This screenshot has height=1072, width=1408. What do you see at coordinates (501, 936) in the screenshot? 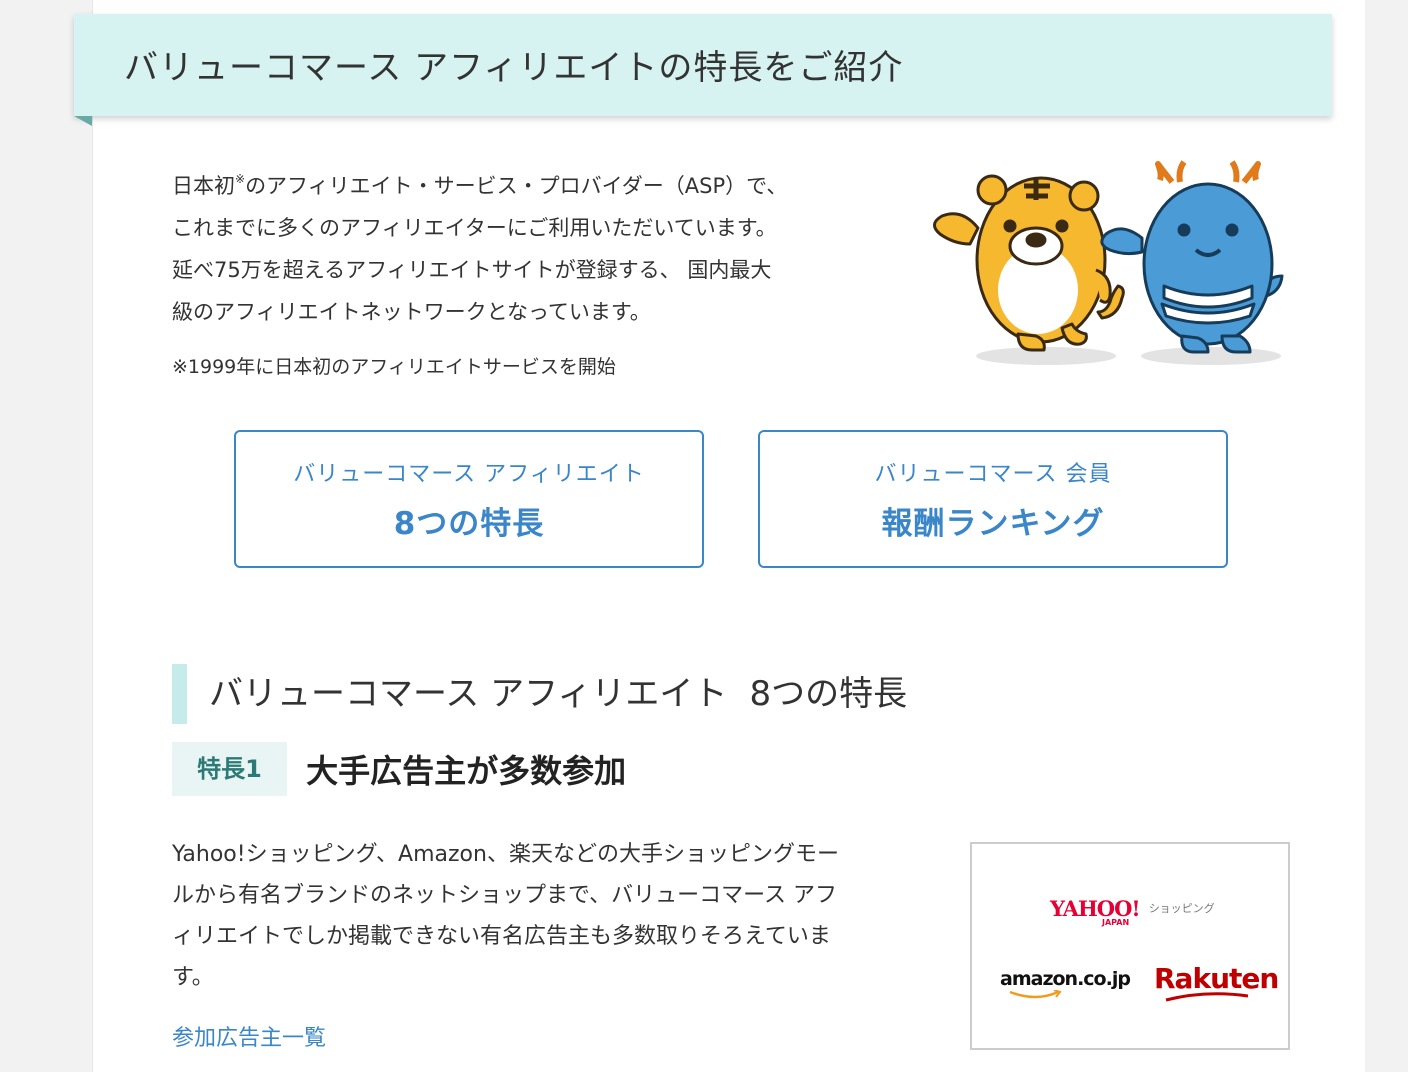
I see `feature-1-line-3: ィリエイトでしか掲載できない有名広告主も多数取りそろえていま` at bounding box center [501, 936].